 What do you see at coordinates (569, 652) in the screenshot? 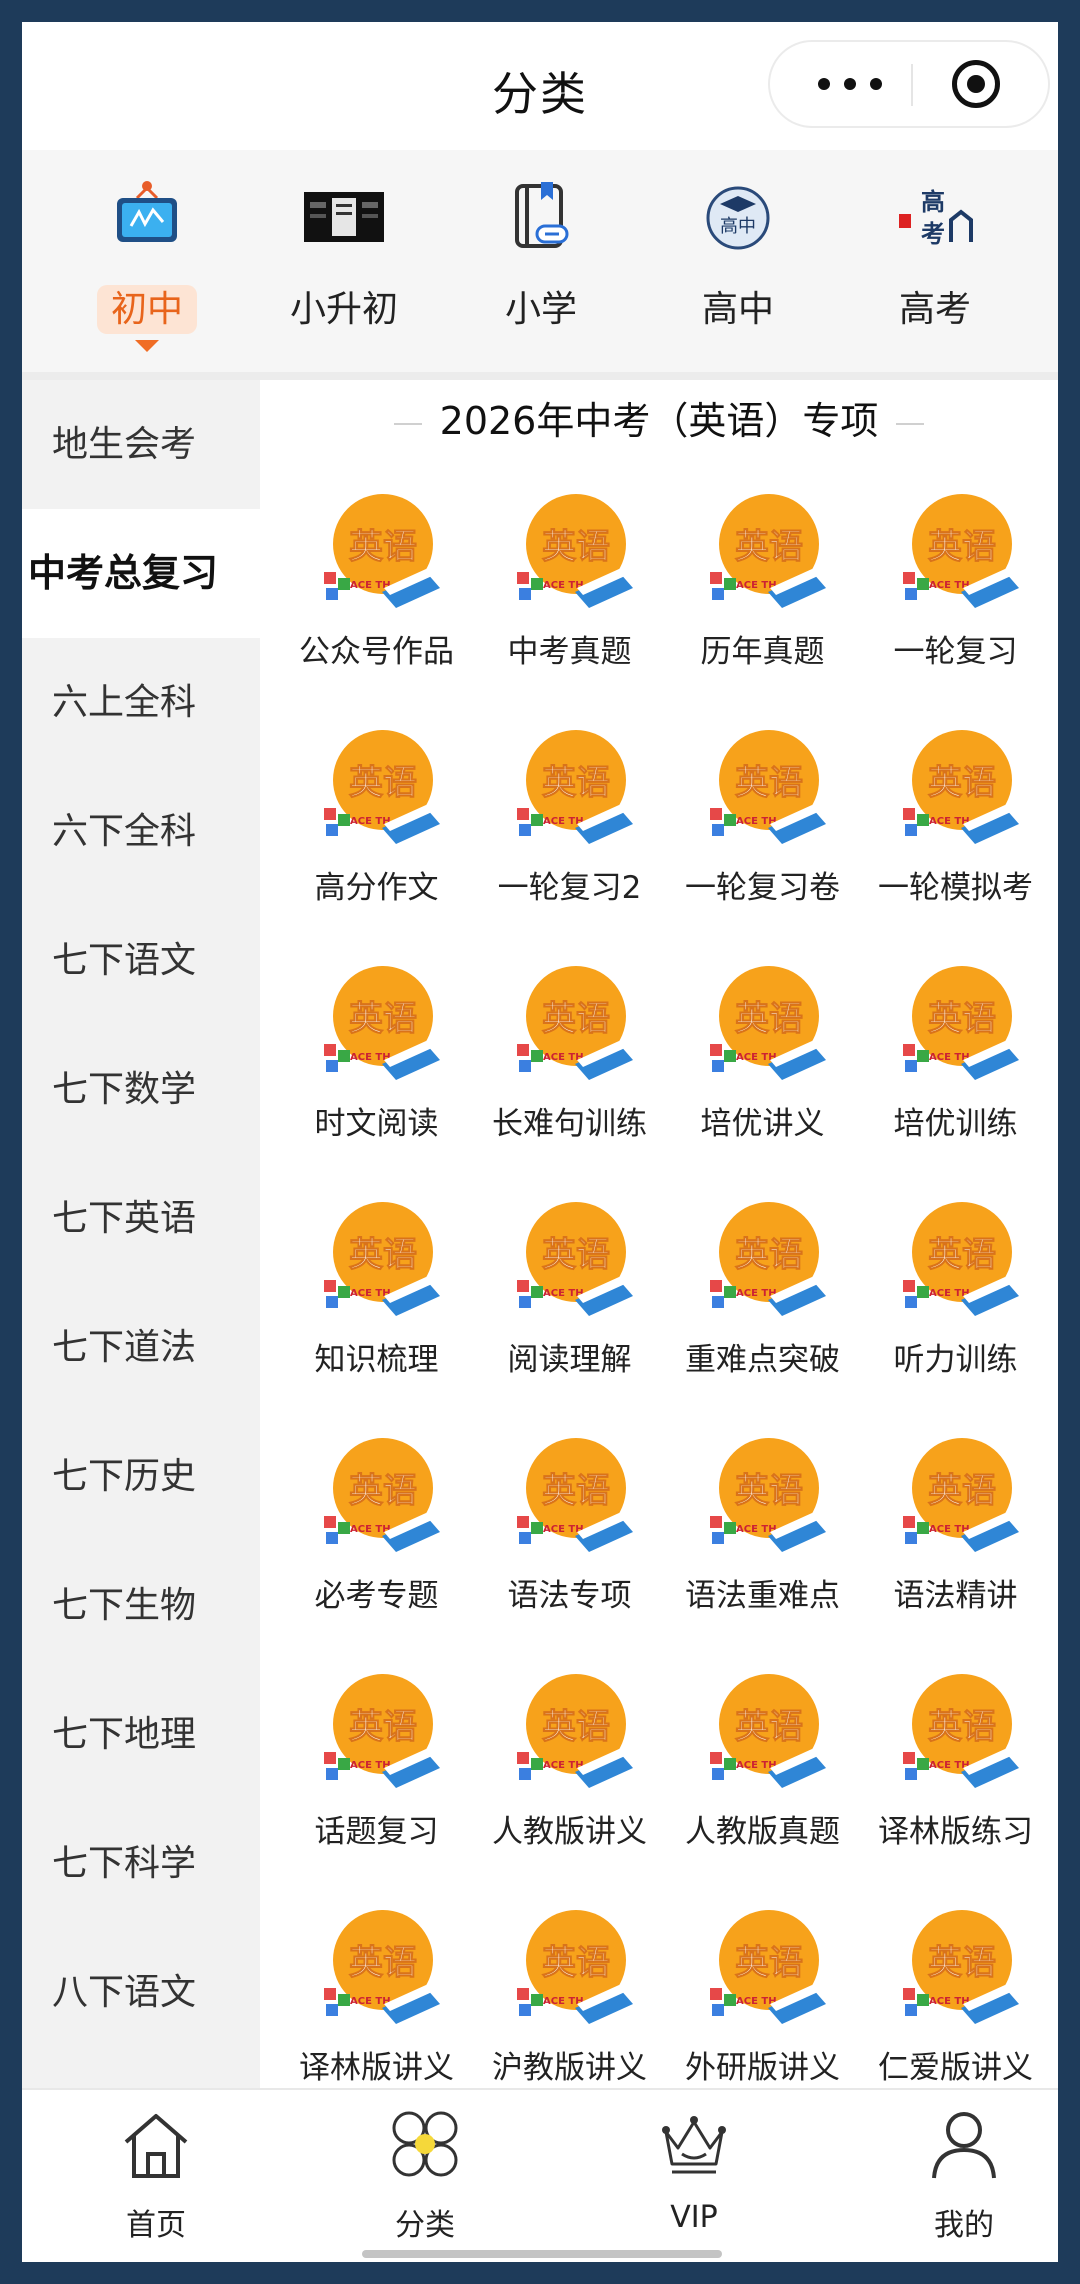
I see `tile-label: 中考真题` at bounding box center [569, 652].